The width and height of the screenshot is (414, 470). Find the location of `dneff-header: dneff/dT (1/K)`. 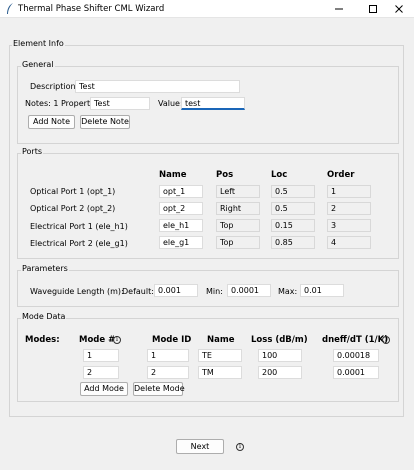

dneff-header: dneff/dT (1/K) is located at coordinates (355, 340).